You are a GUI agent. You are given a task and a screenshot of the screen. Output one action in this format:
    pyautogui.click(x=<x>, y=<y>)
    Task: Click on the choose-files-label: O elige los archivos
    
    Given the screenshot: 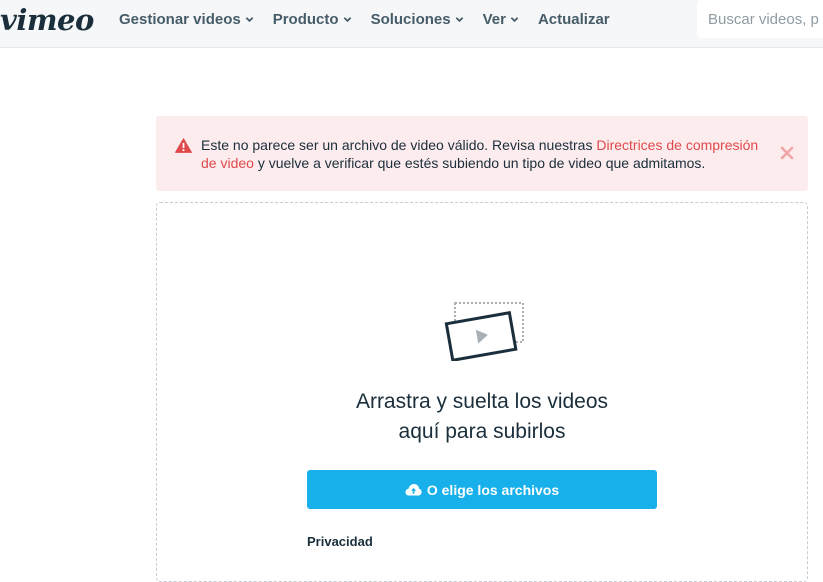 What is the action you would take?
    pyautogui.click(x=493, y=489)
    